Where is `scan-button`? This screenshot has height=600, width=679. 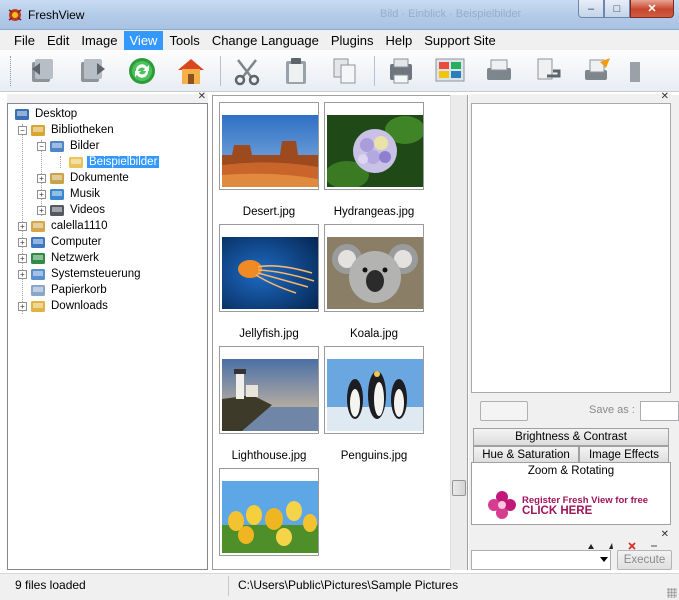
scan-button is located at coordinates (499, 71).